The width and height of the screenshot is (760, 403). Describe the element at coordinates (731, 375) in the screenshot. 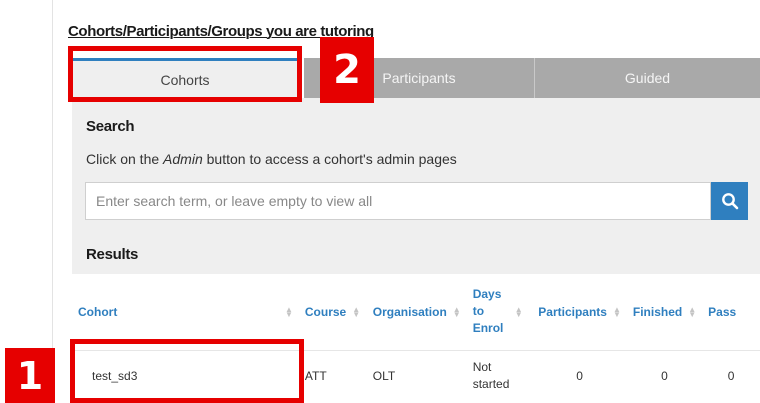

I see `pass-cell: 0` at that location.